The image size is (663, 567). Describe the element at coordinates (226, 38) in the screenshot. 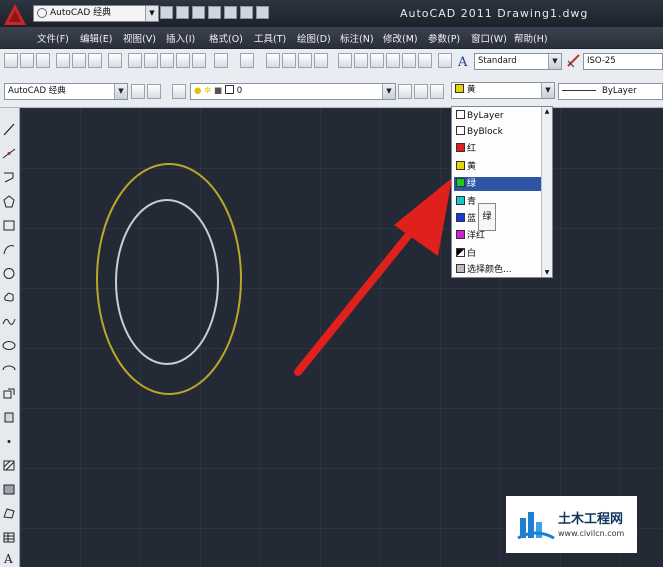

I see `menu-format: 格式(O)` at that location.